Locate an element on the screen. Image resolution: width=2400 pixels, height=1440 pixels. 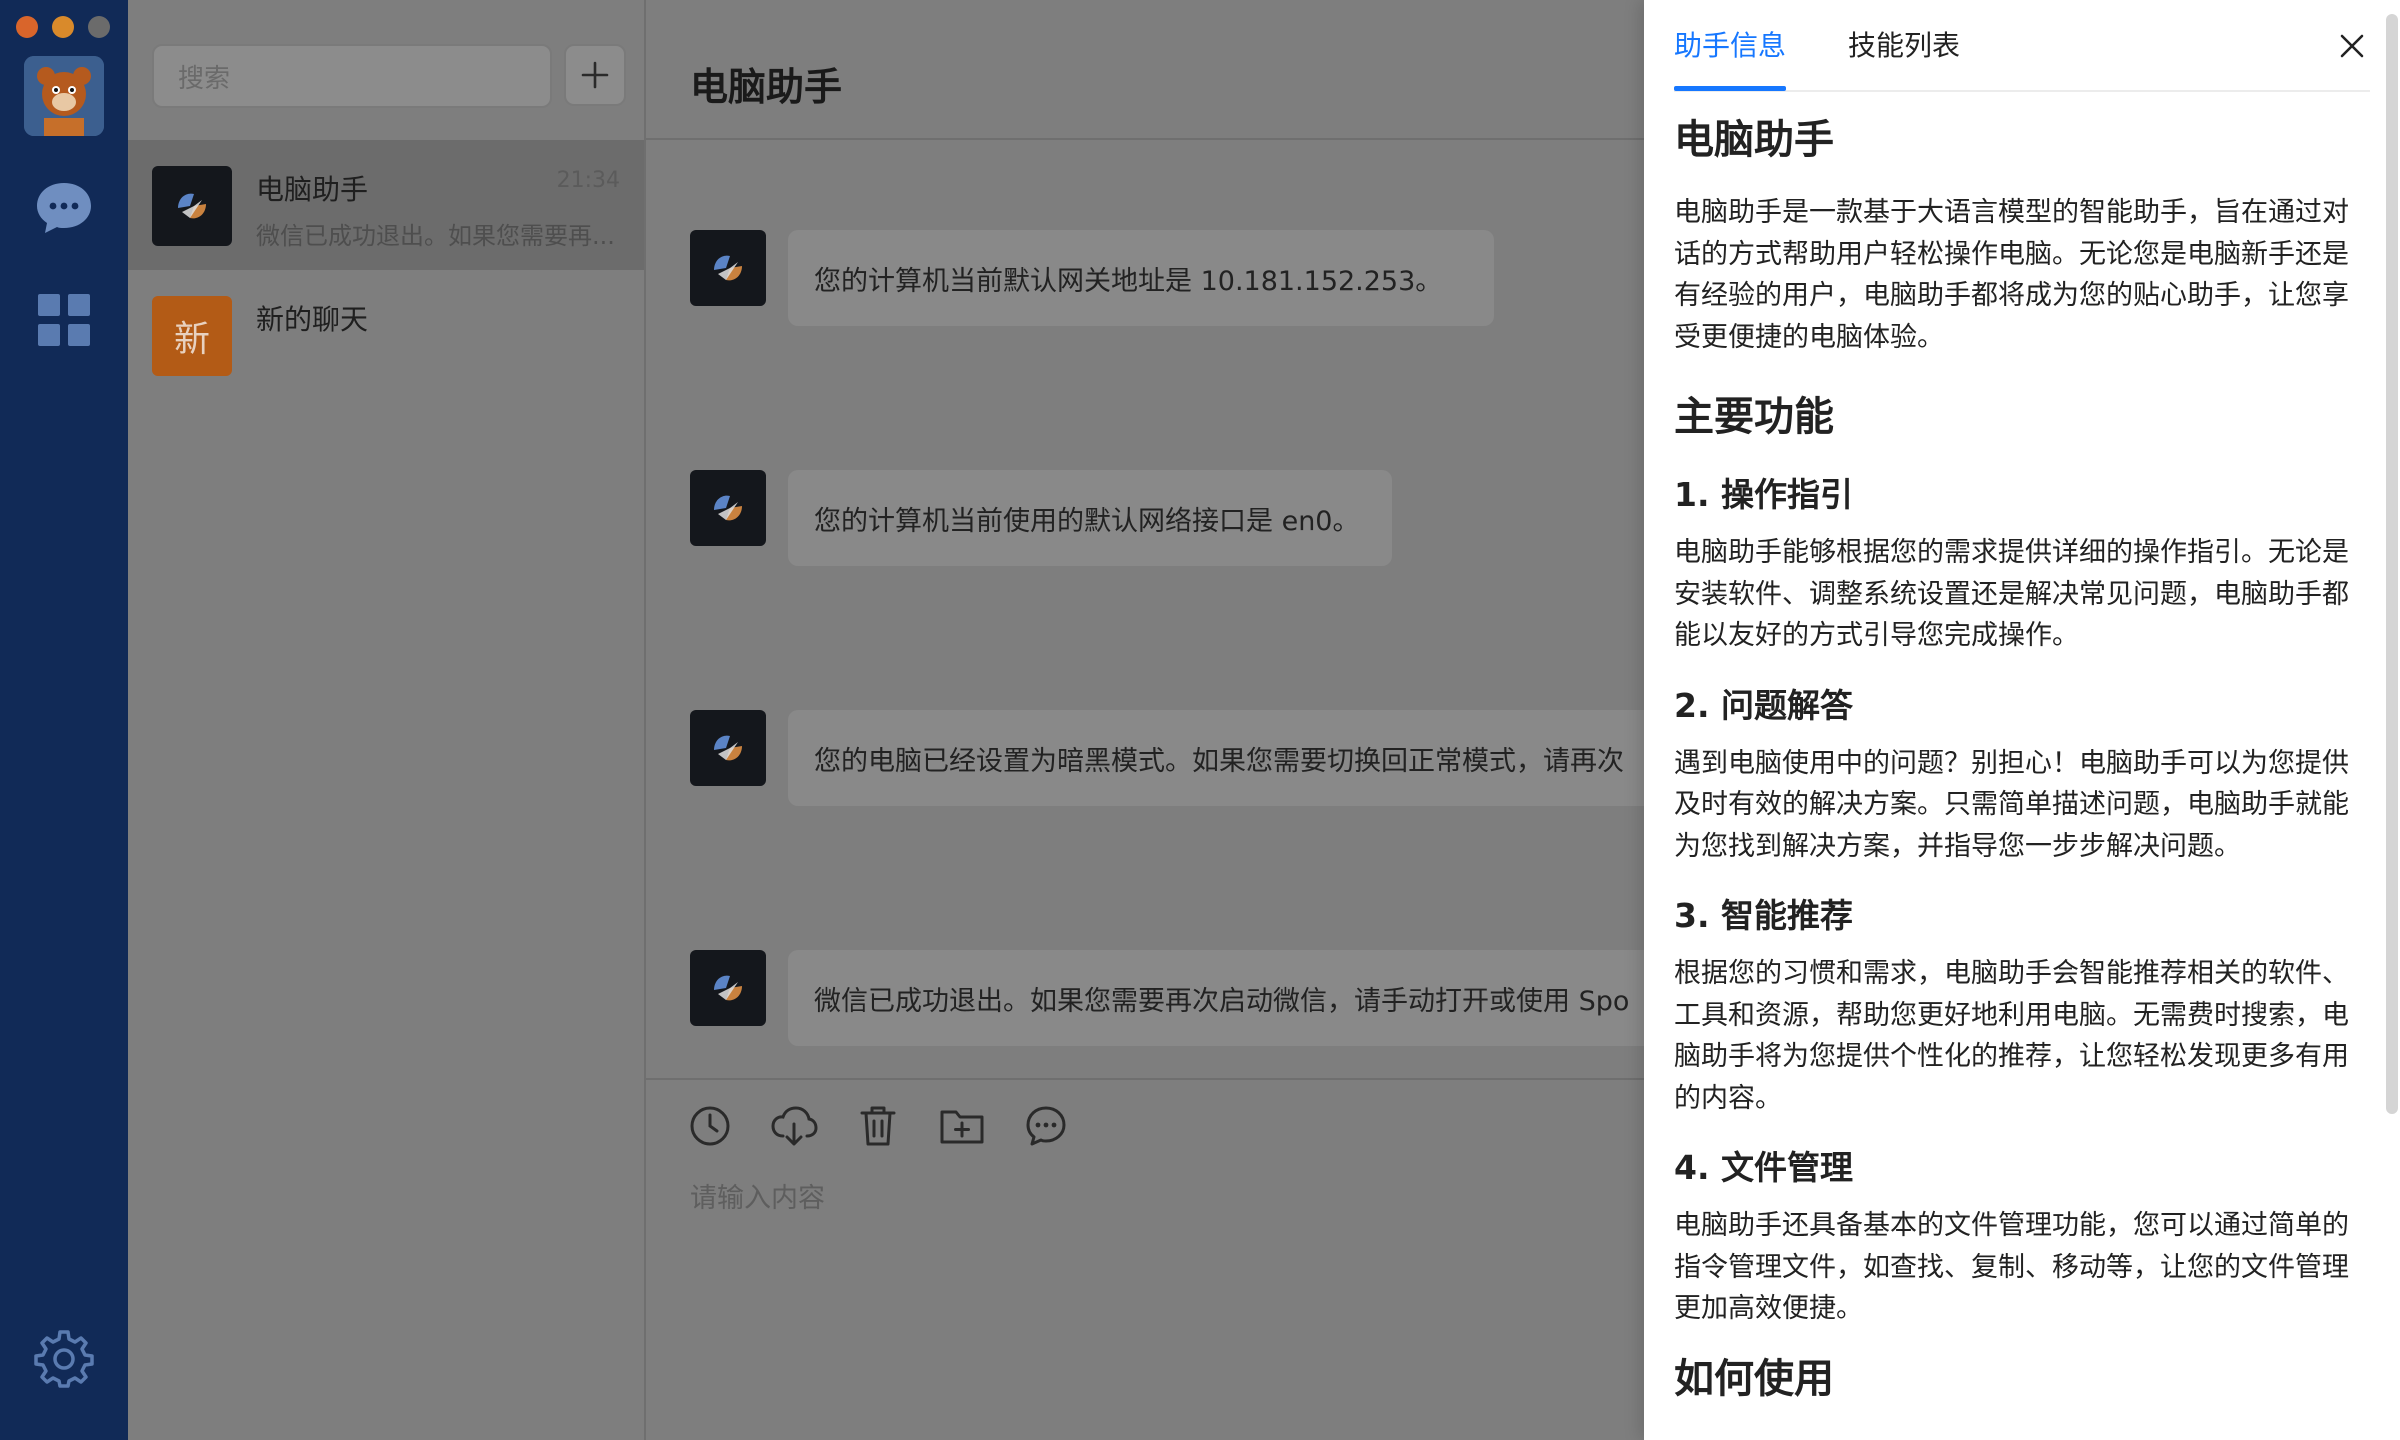
conversation-title: 电脑助手 is located at coordinates (312, 189).